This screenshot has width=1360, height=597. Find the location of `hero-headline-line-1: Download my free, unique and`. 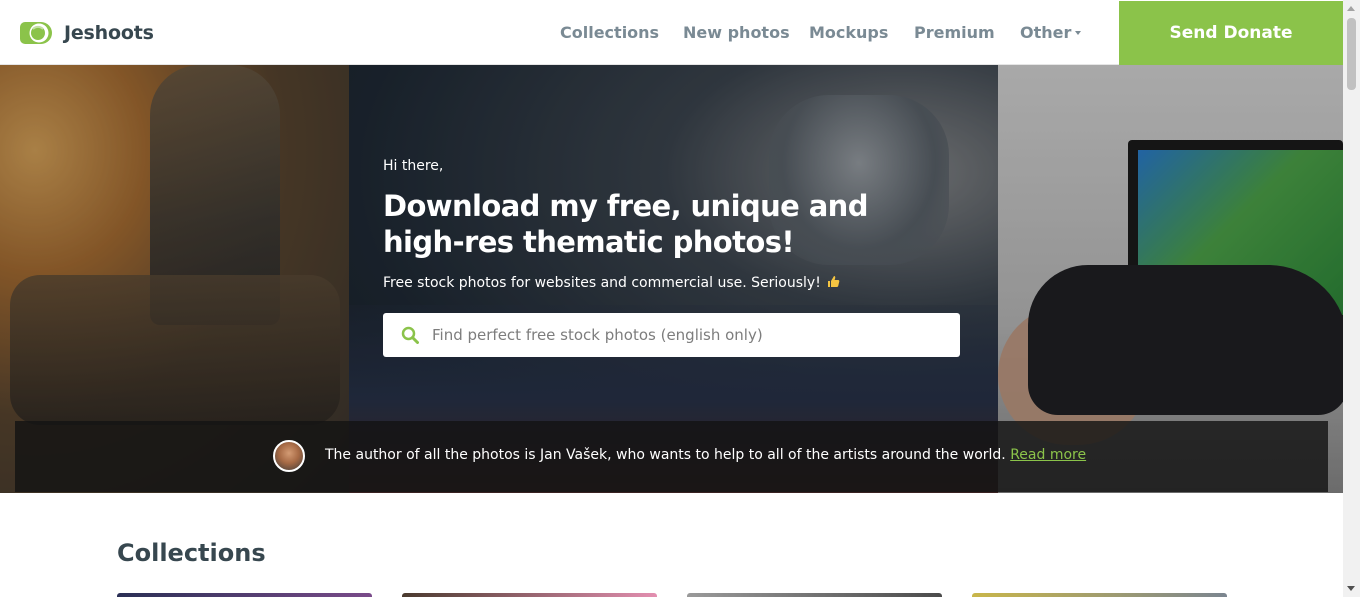

hero-headline-line-1: Download my free, unique and is located at coordinates (625, 206).